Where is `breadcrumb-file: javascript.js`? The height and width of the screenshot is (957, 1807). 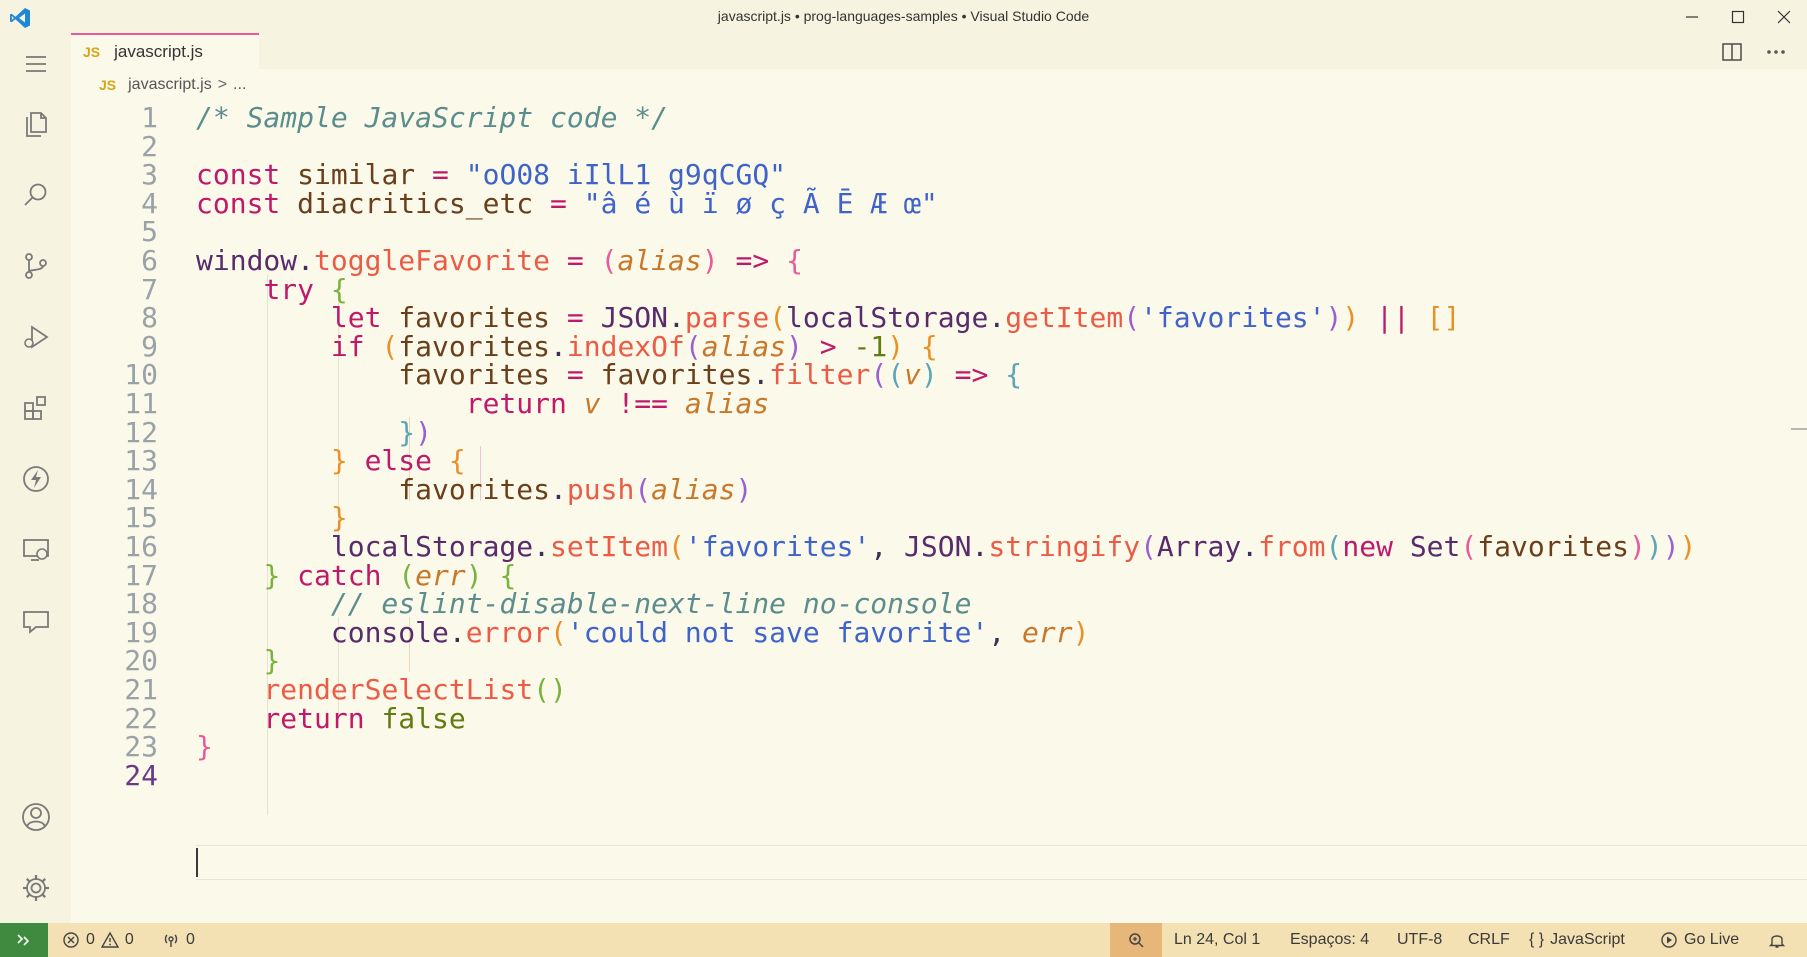
breadcrumb-file: javascript.js is located at coordinates (170, 85).